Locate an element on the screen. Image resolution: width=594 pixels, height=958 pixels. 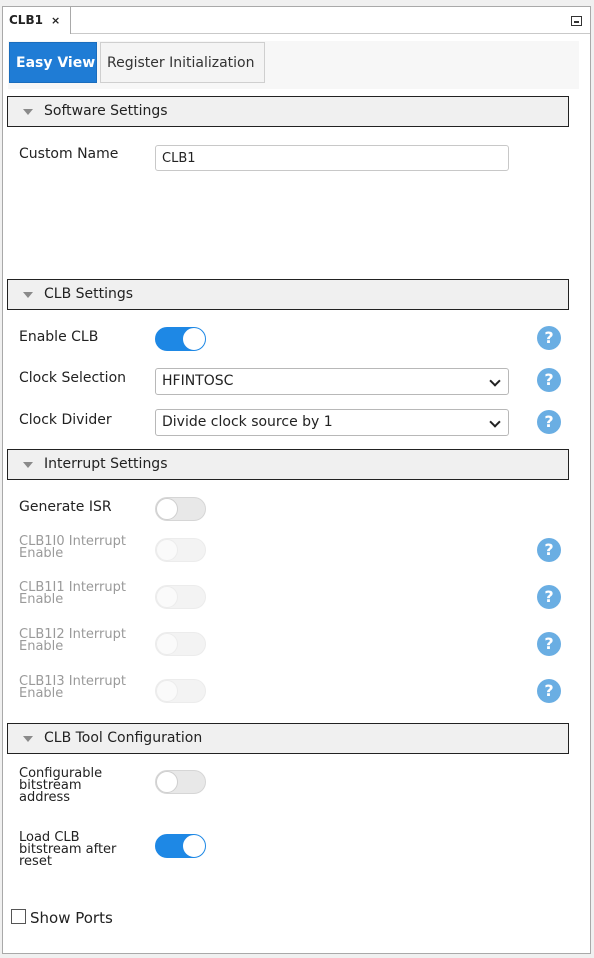
section-software-settings: Software Settings is located at coordinates (288, 111).